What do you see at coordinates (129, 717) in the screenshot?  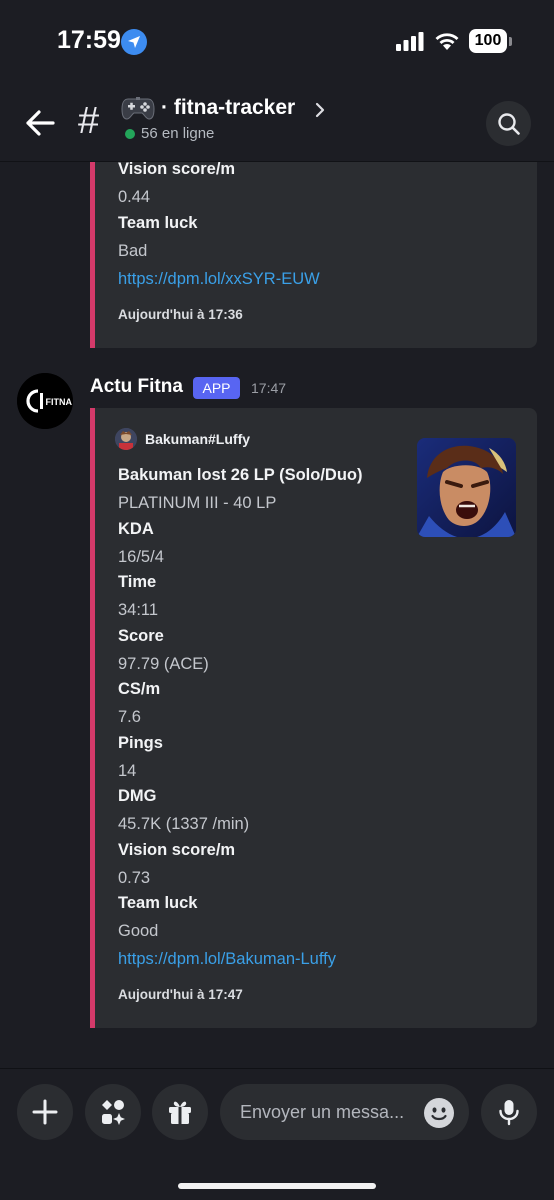 I see `field-value: 7.6` at bounding box center [129, 717].